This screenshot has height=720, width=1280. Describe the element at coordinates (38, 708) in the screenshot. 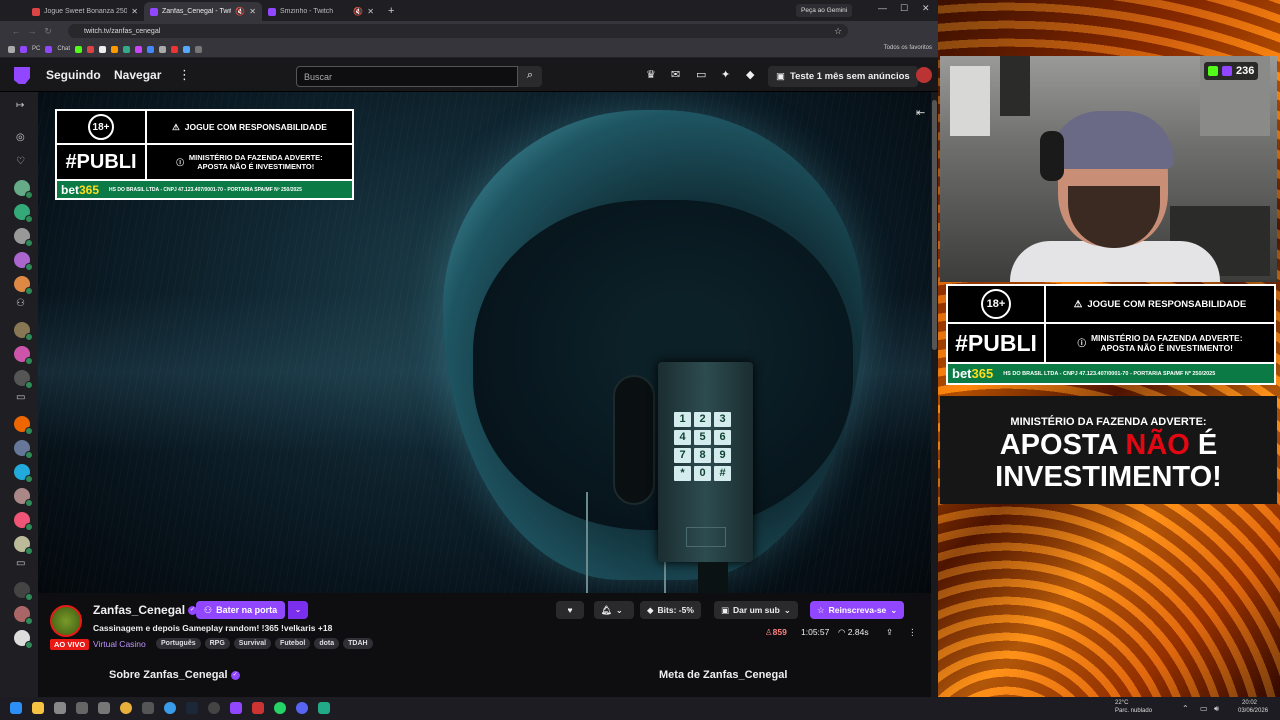

I see `file-explorer-icon` at that location.